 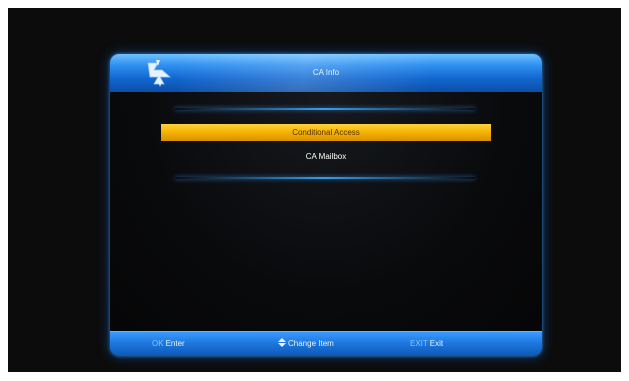 What do you see at coordinates (325, 178) in the screenshot?
I see `bottom-divider` at bounding box center [325, 178].